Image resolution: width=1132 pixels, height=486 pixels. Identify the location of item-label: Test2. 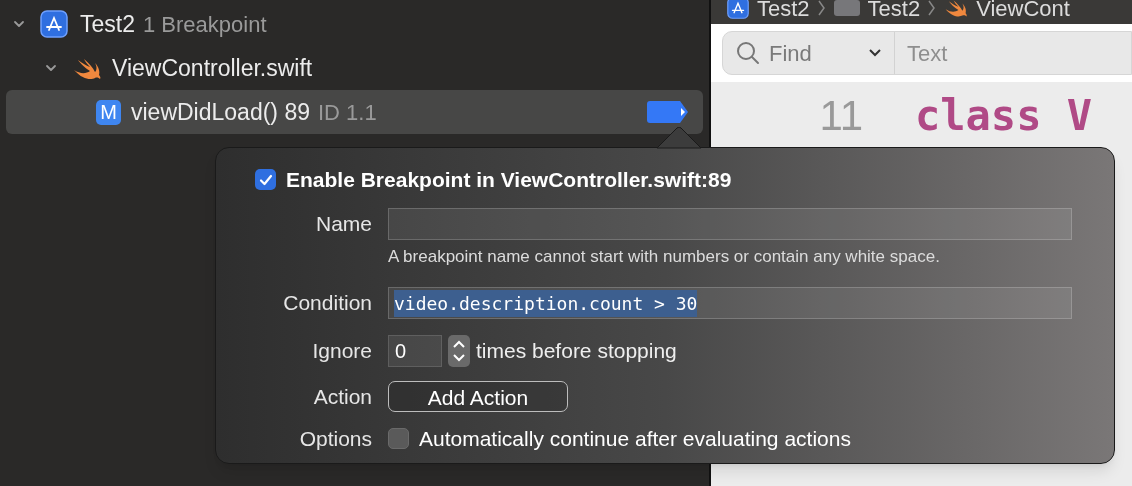
(107, 24).